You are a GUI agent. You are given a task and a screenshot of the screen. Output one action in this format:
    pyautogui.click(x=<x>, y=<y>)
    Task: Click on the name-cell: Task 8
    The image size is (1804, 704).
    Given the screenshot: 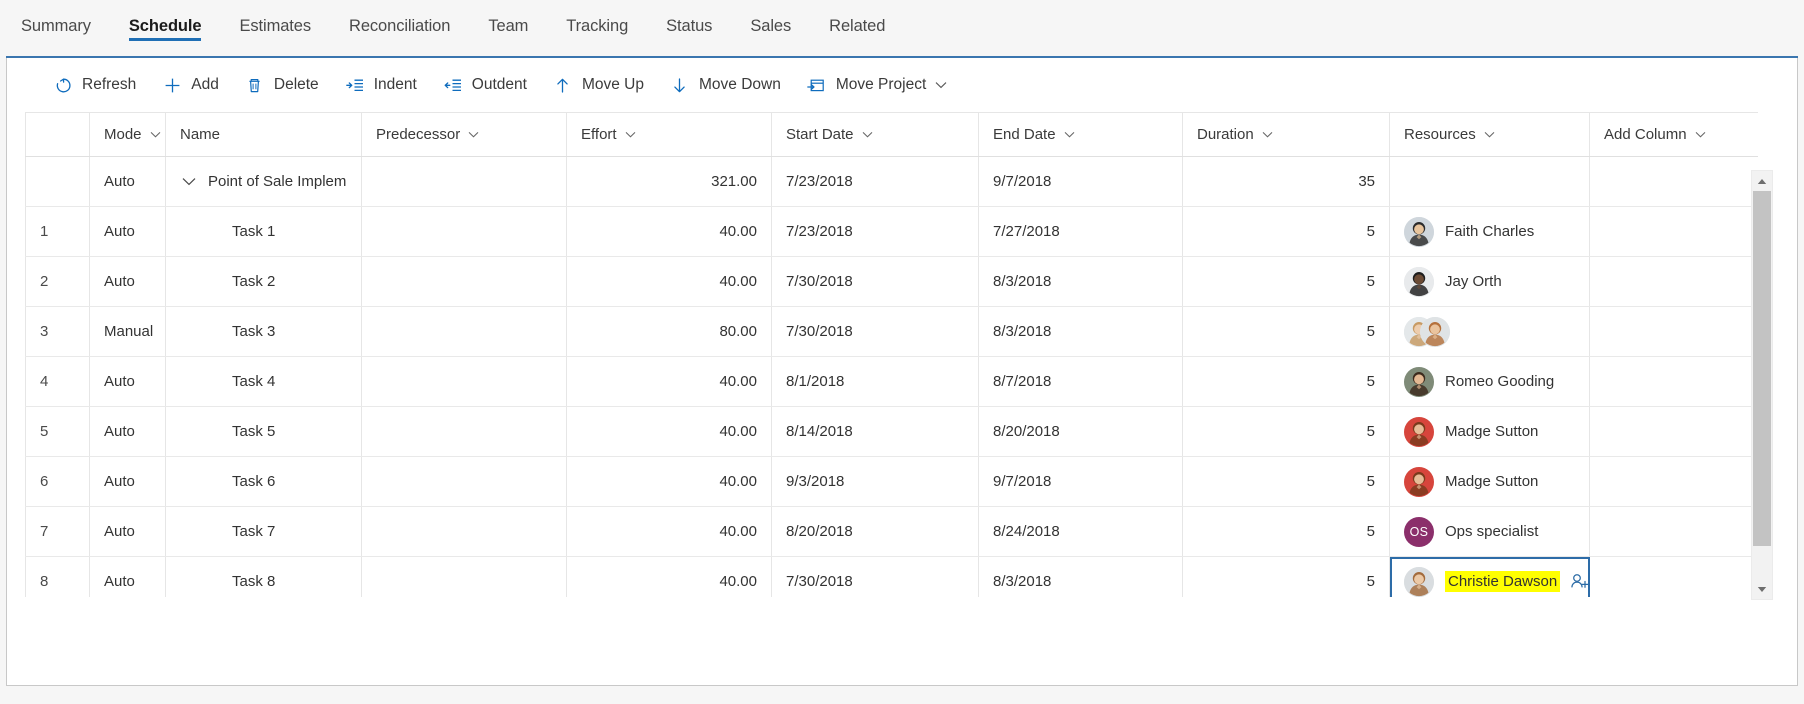 What is the action you would take?
    pyautogui.click(x=263, y=576)
    